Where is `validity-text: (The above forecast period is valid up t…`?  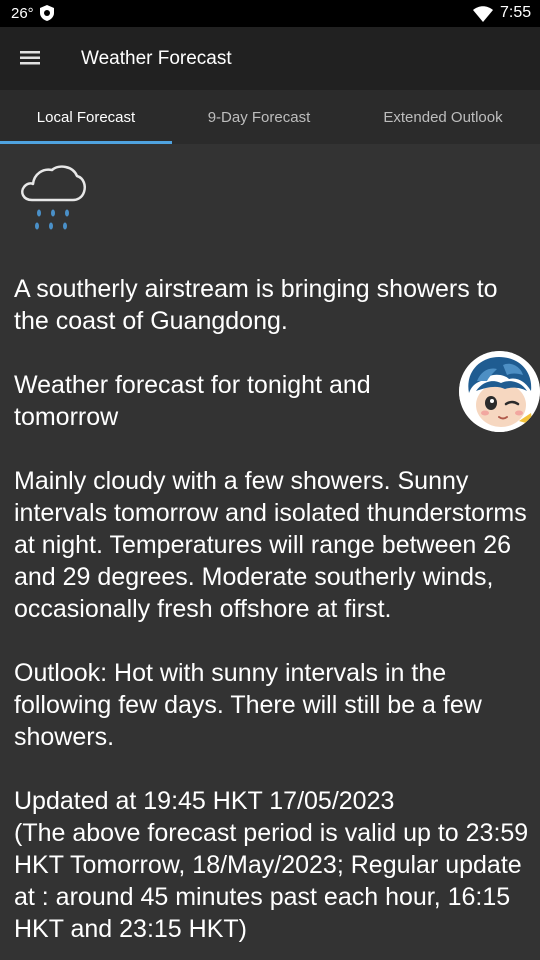
validity-text: (The above forecast period is valid up t… is located at coordinates (271, 881).